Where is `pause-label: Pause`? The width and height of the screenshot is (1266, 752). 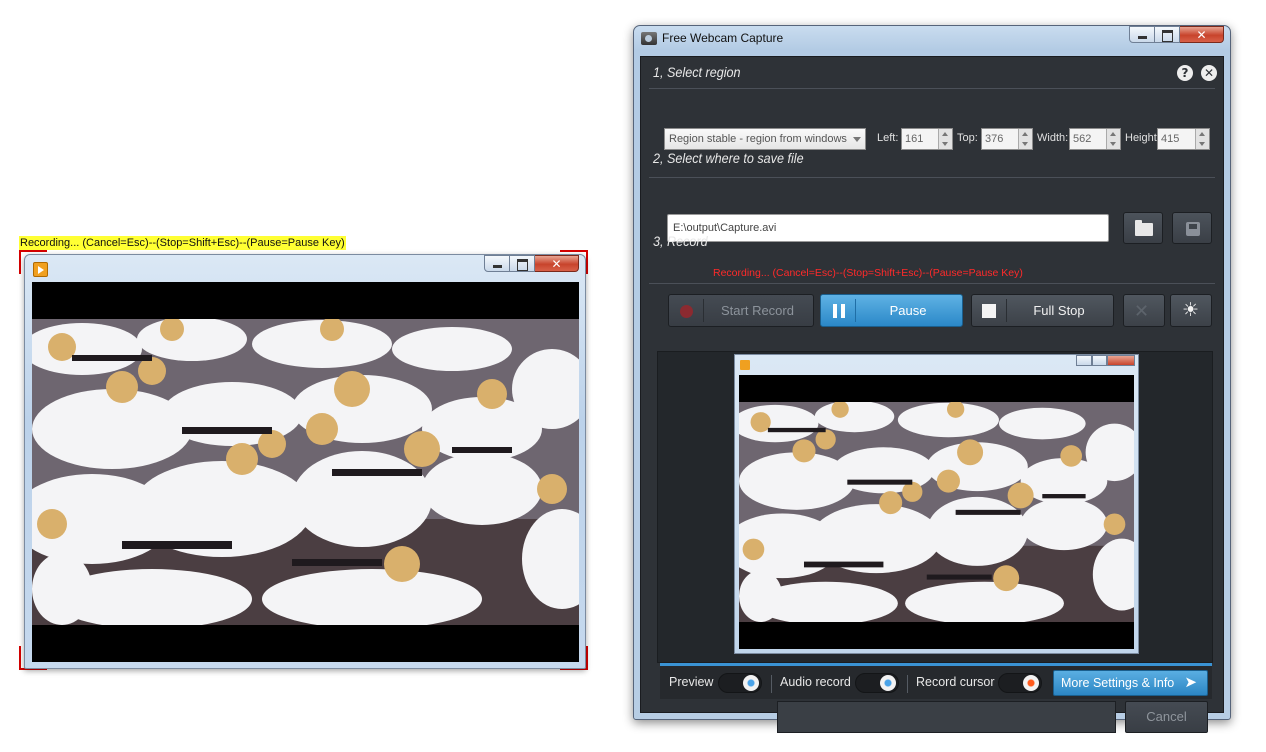
pause-label: Pause is located at coordinates (908, 310).